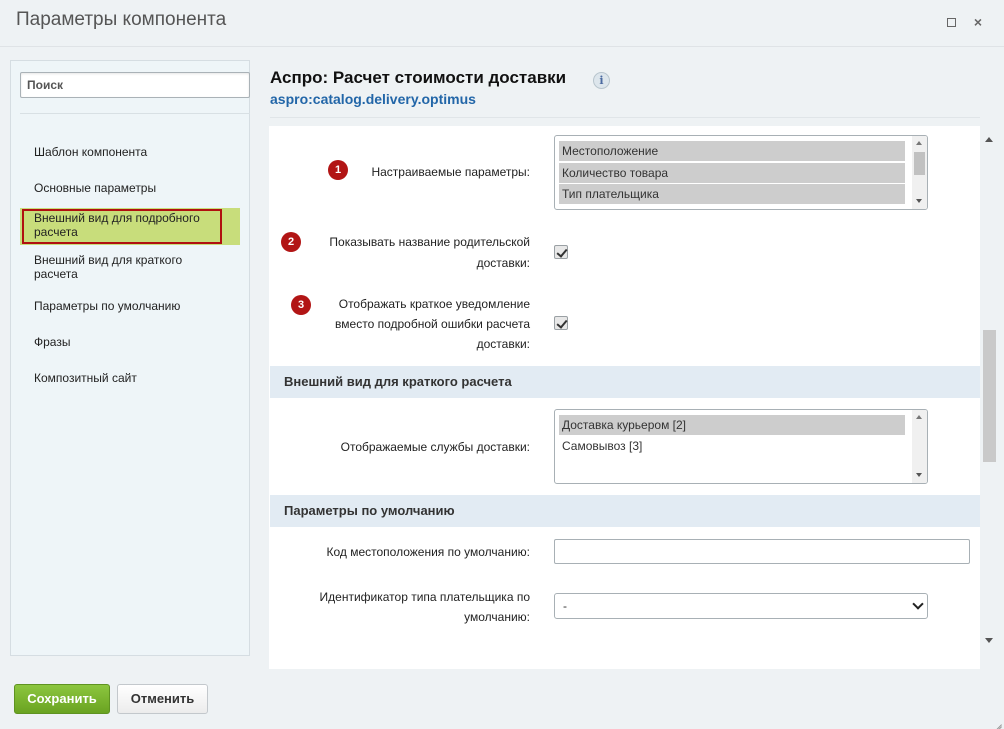 Image resolution: width=1004 pixels, height=729 pixels. I want to click on show-parent-label-1: Показывать название родительской, so click(429, 242).